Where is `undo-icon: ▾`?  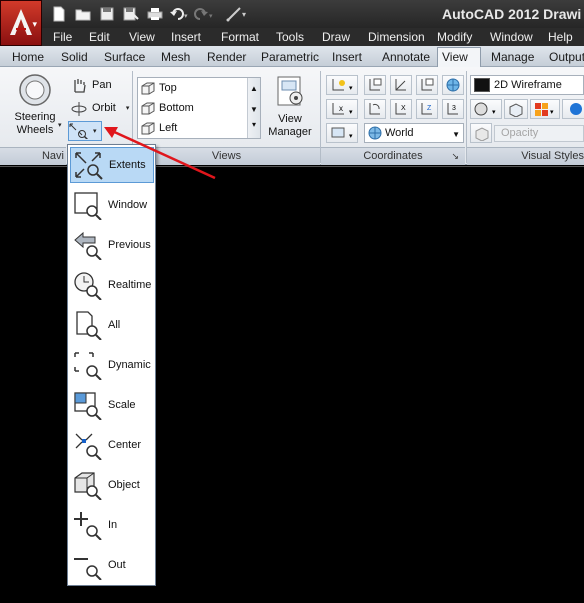 undo-icon: ▾ is located at coordinates (179, 14).